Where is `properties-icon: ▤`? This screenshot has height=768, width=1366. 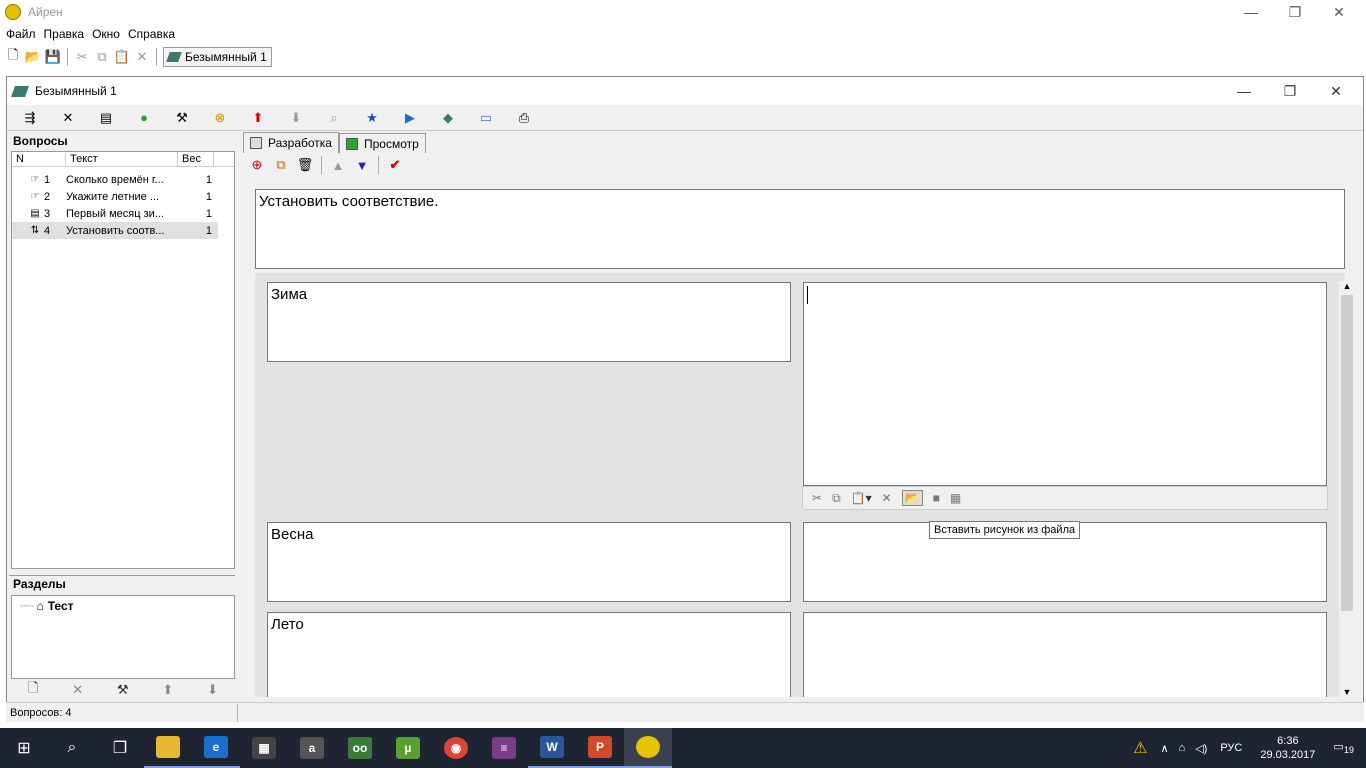
properties-icon: ▤ is located at coordinates (106, 118).